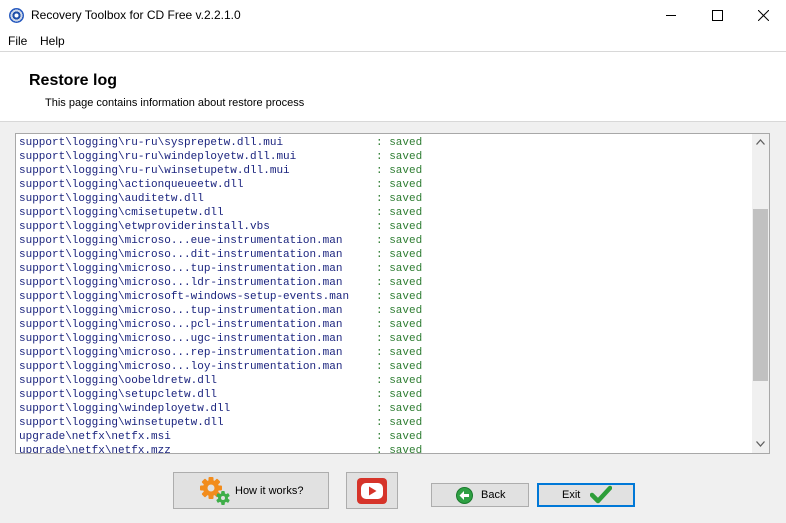 The image size is (786, 523). Describe the element at coordinates (131, 185) in the screenshot. I see `log-path: support\logging\actionqueueetw.dll` at that location.